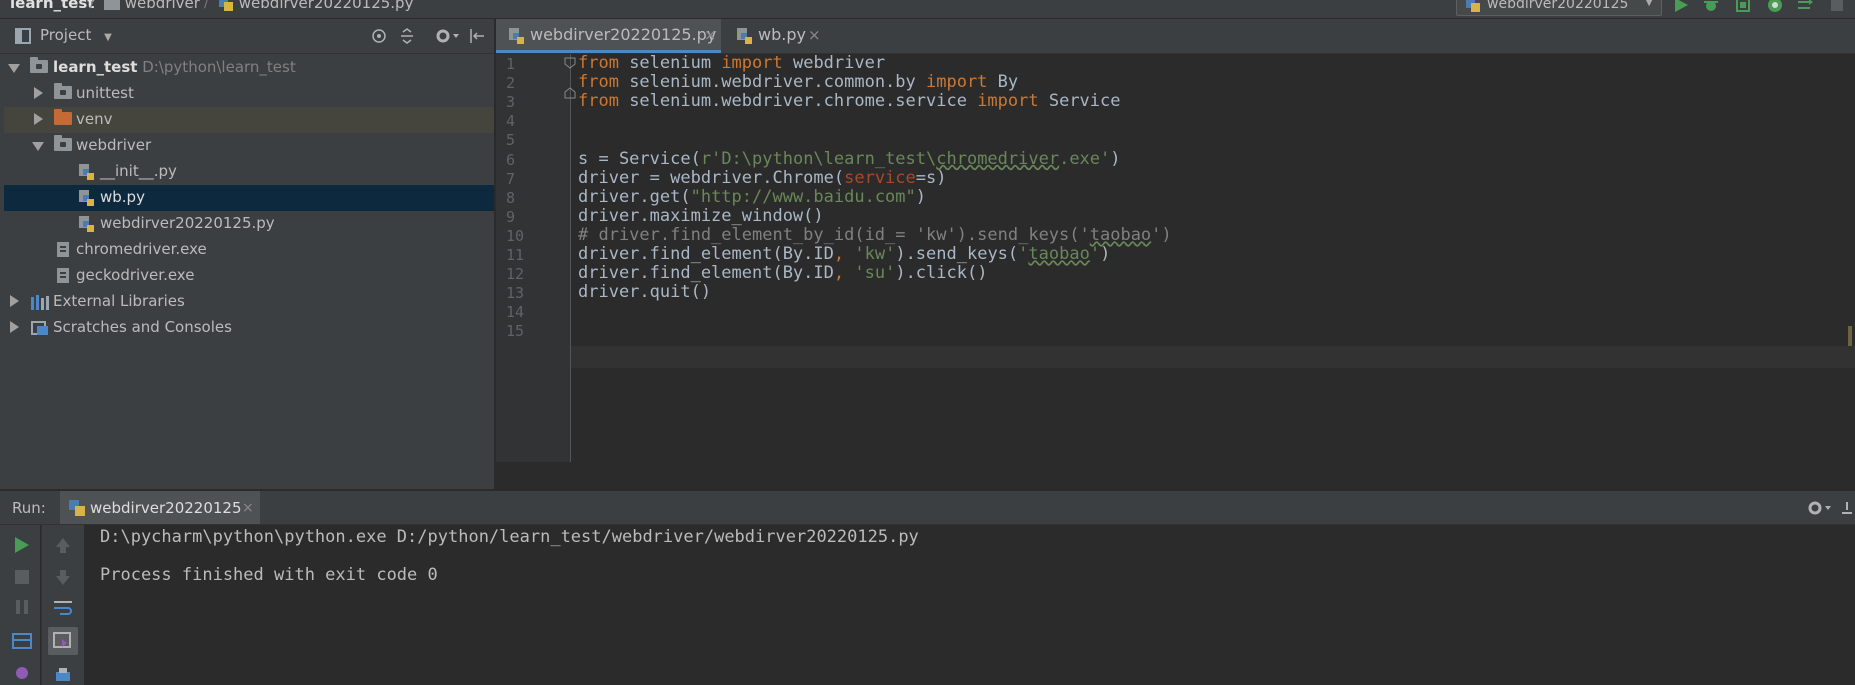 This screenshot has width=1855, height=685. I want to click on chevron-right-icon, so click(14, 301).